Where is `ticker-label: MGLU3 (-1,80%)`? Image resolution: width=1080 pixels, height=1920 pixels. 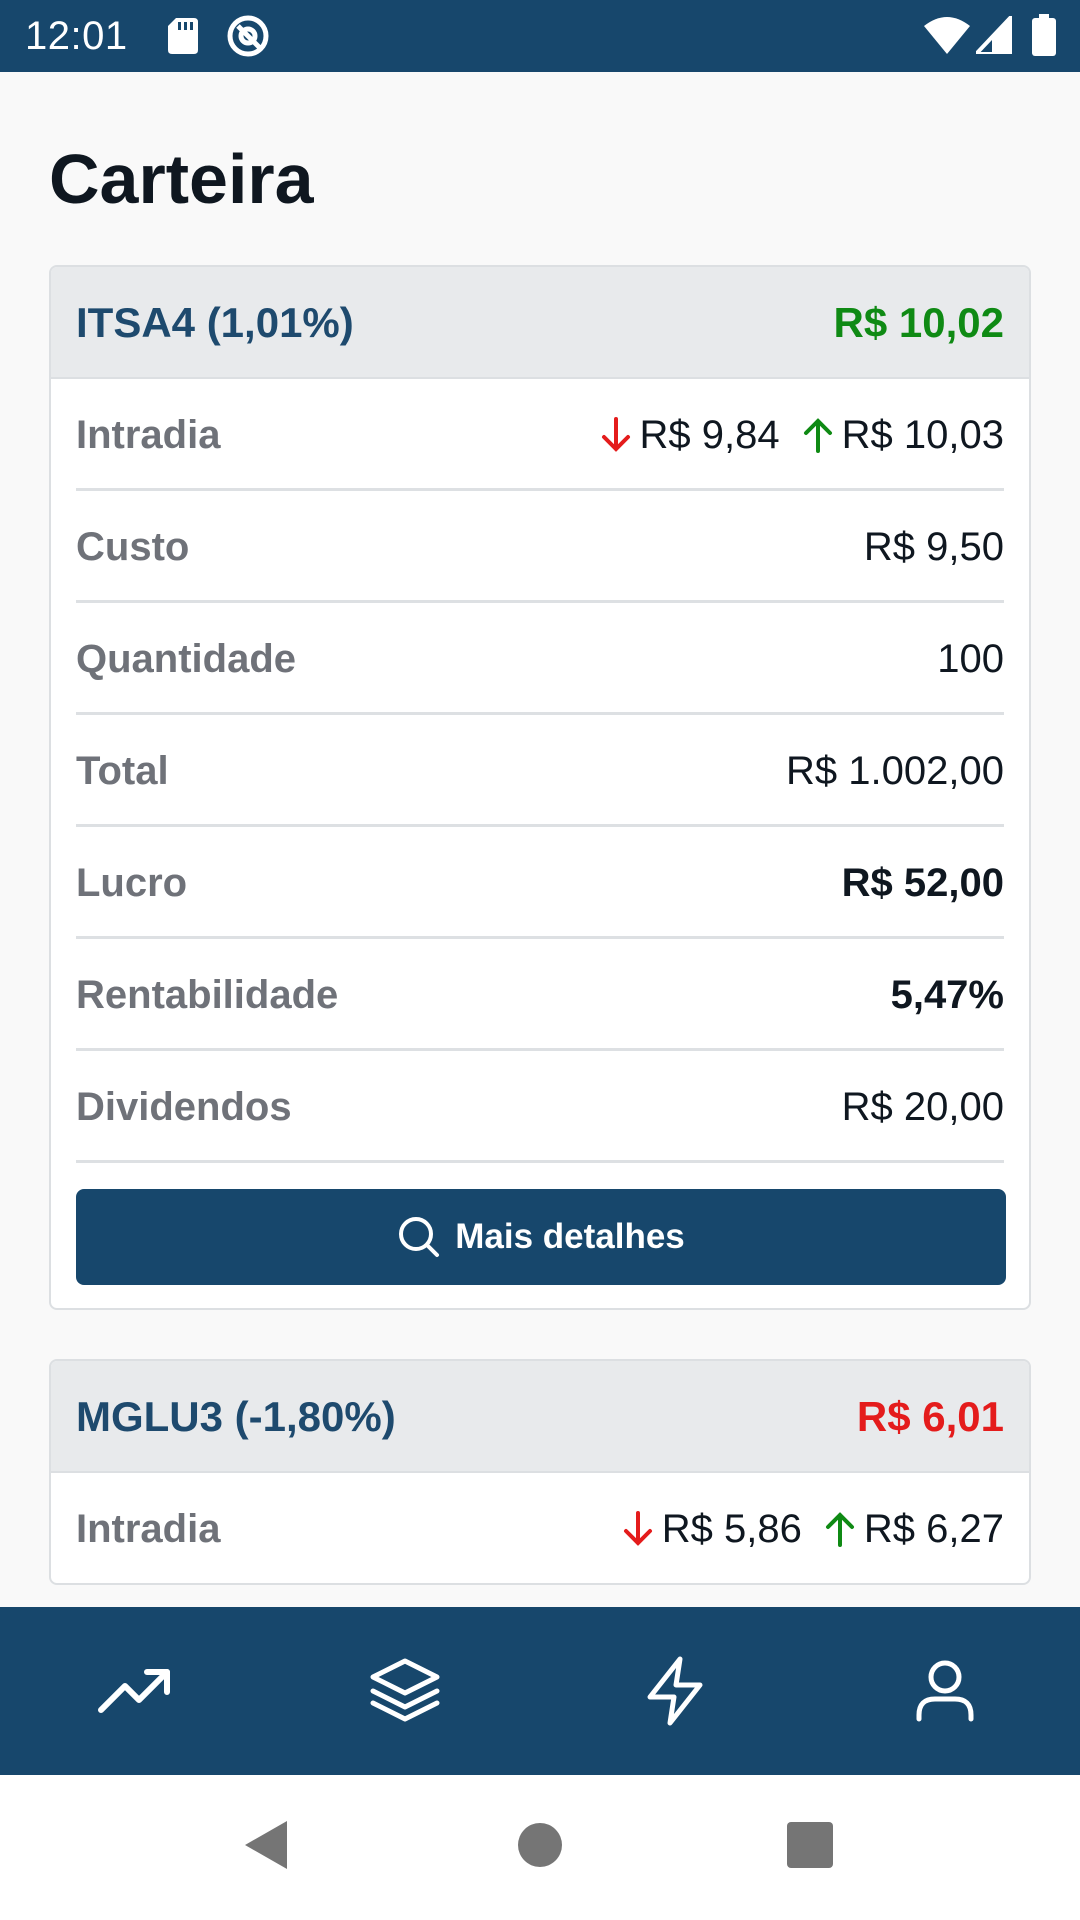
ticker-label: MGLU3 (-1,80%) is located at coordinates (236, 1416).